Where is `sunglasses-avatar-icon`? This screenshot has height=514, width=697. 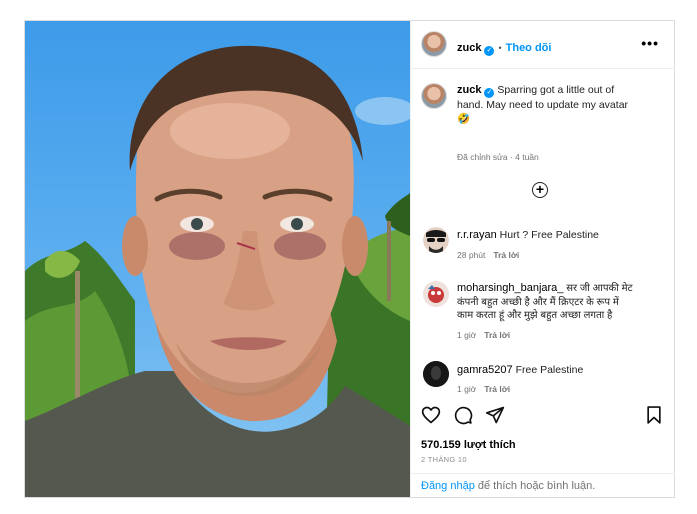 sunglasses-avatar-icon is located at coordinates (436, 240).